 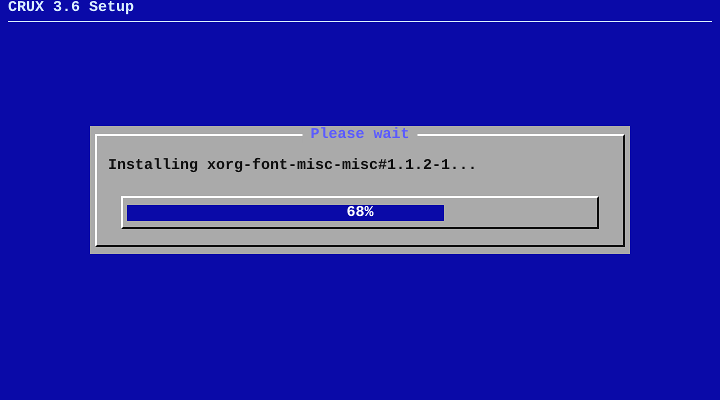 What do you see at coordinates (71, 8) in the screenshot?
I see `window-title: CRUX 3.6 Setup` at bounding box center [71, 8].